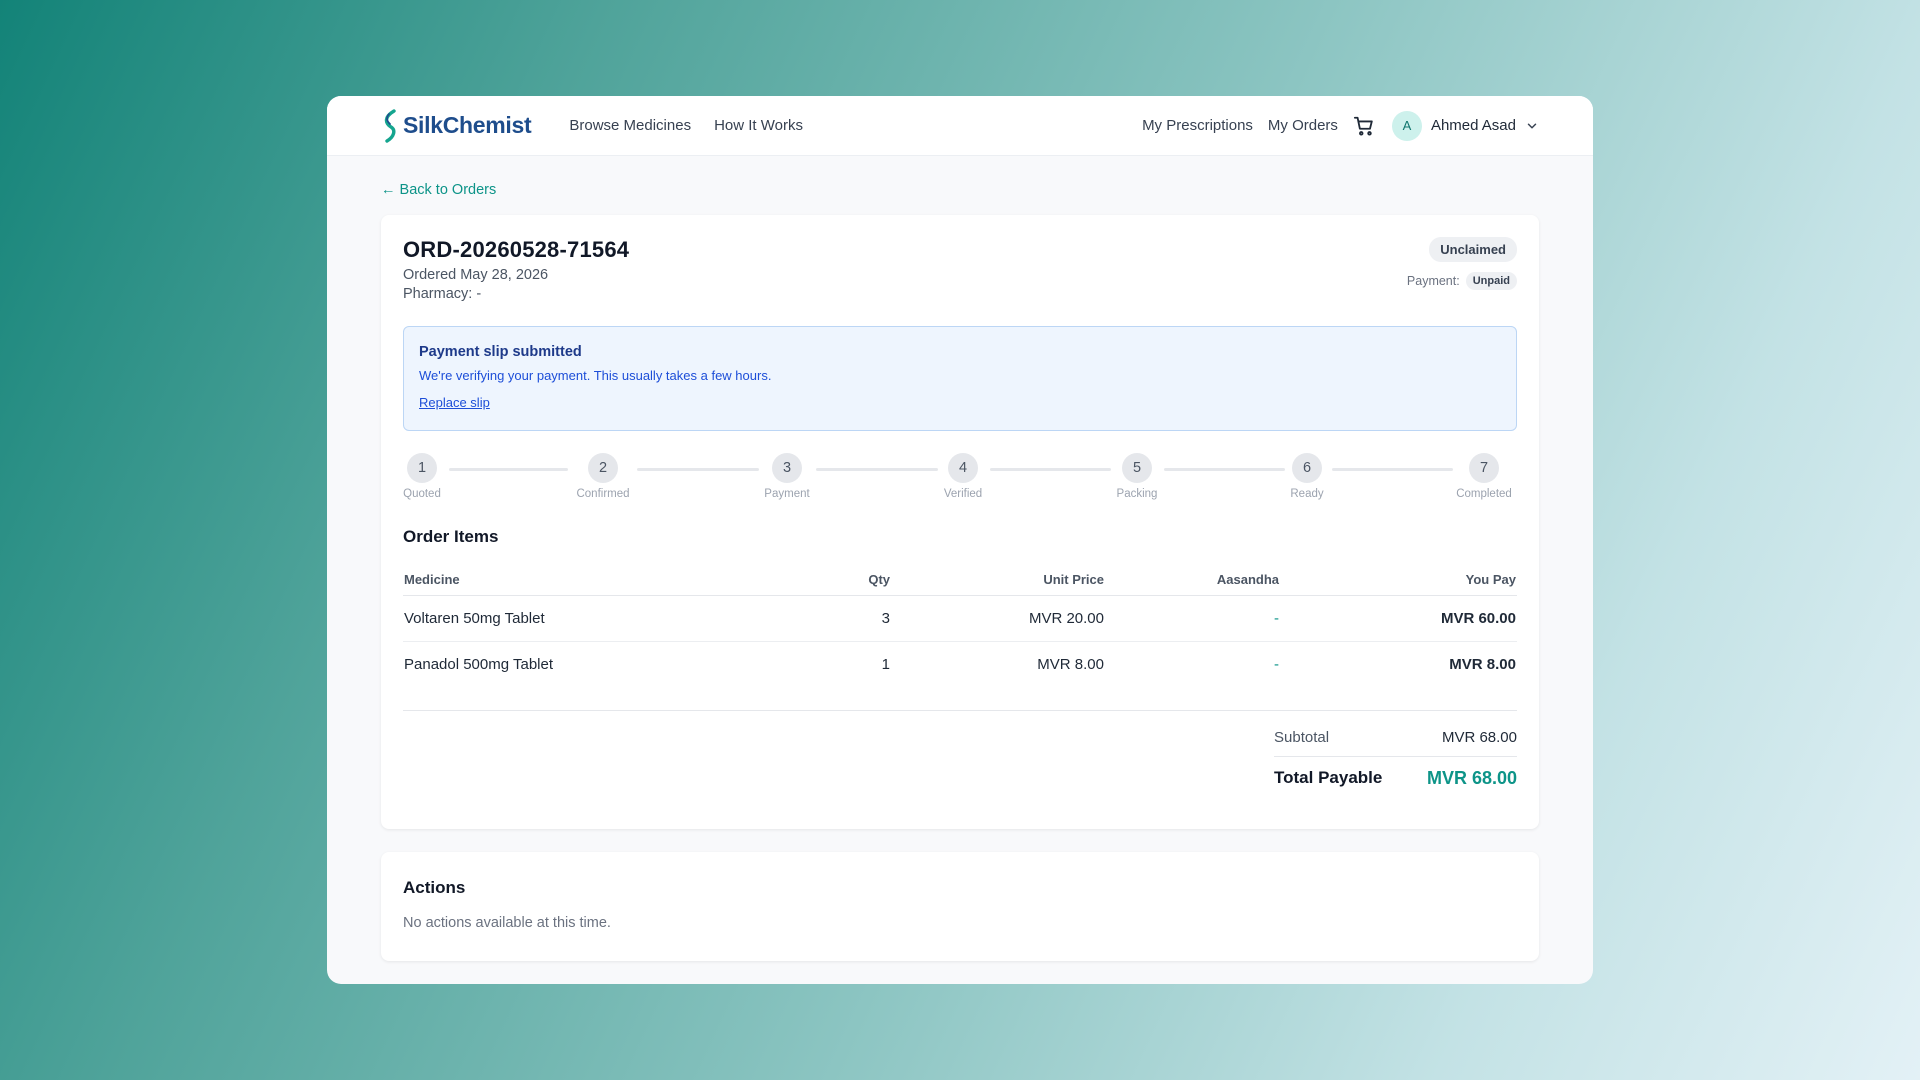 This screenshot has height=1080, width=1920. I want to click on step-label: Verified, so click(963, 494).